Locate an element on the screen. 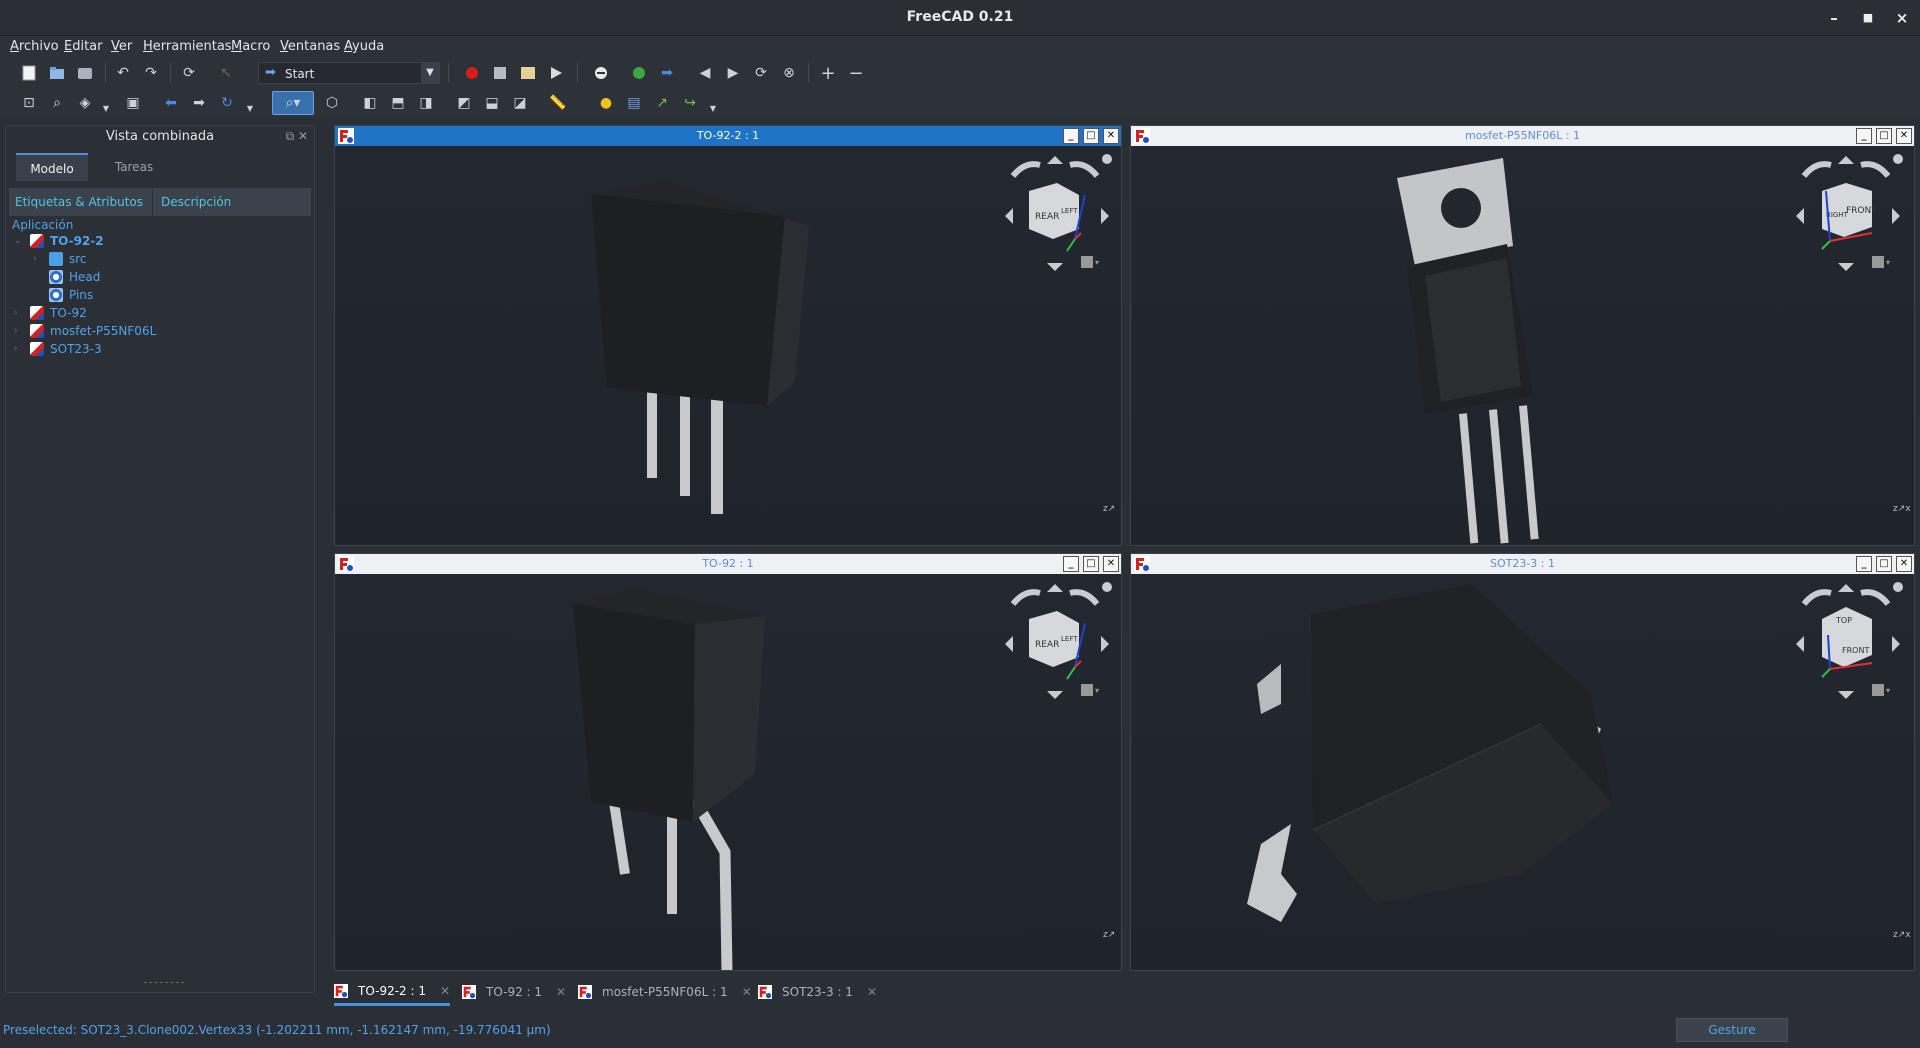 This screenshot has height=1048, width=1920. isometric-view-icon: ⬡ is located at coordinates (332, 103).